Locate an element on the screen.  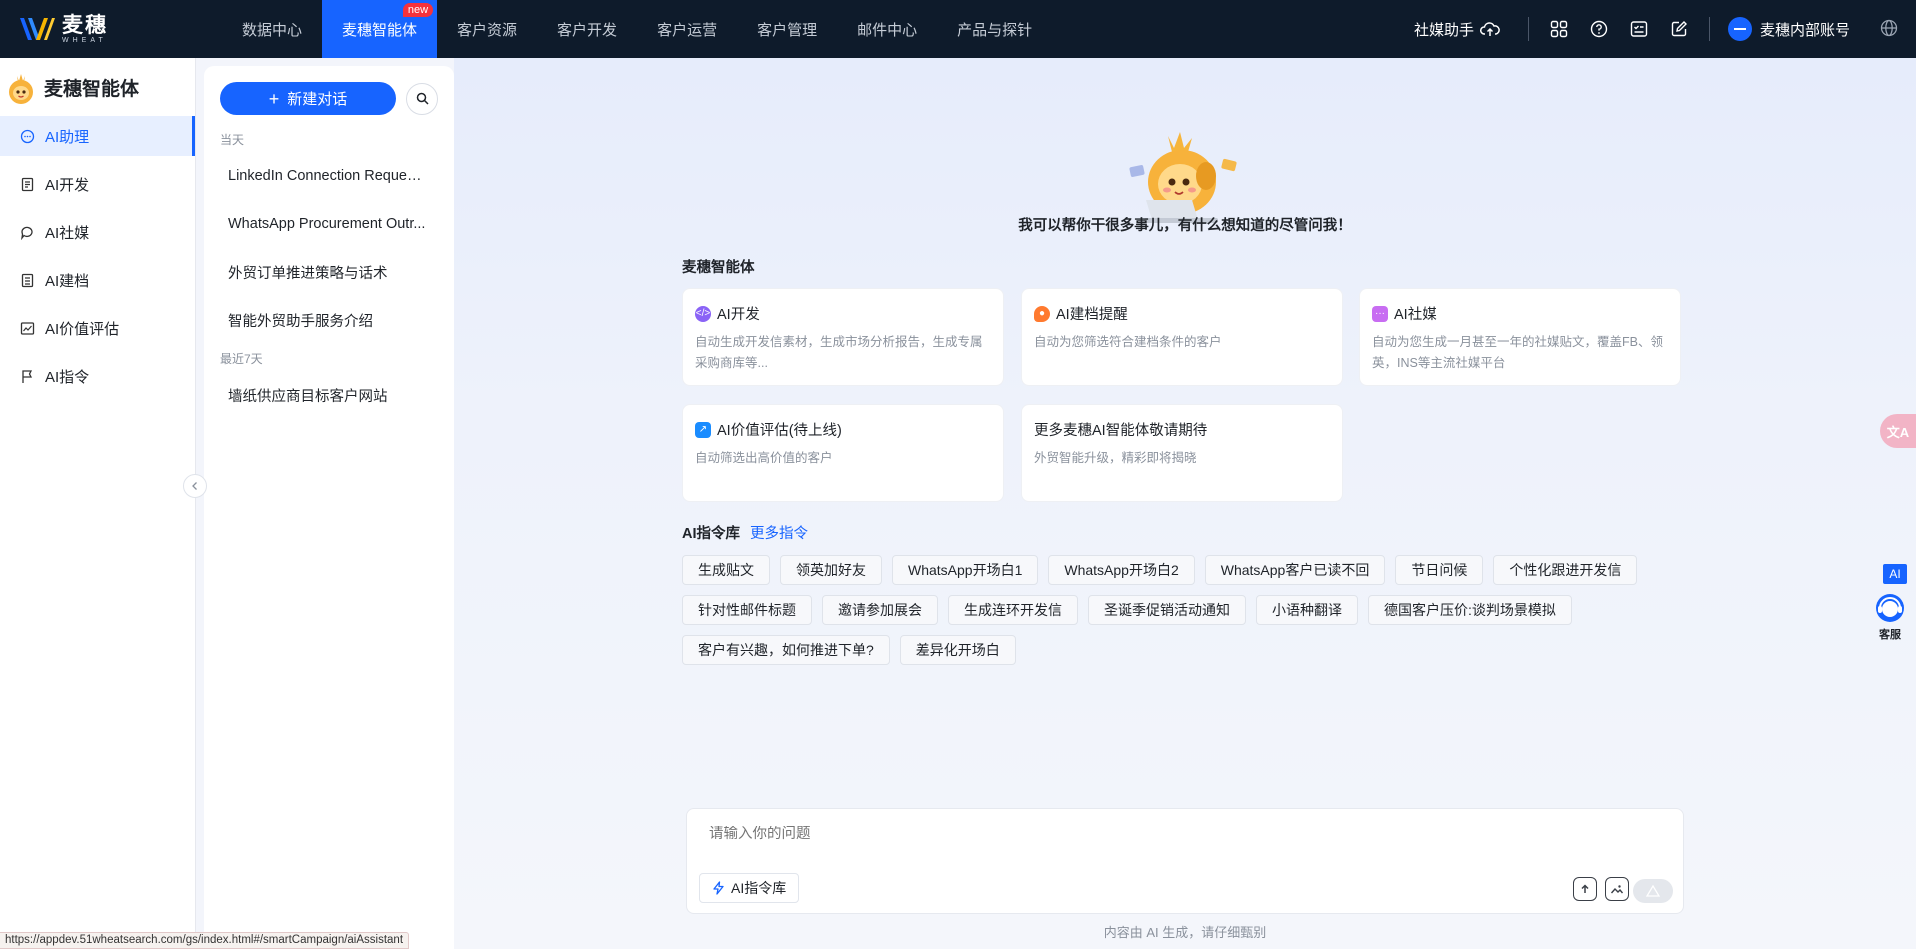
flag-icon is located at coordinates (27, 376).